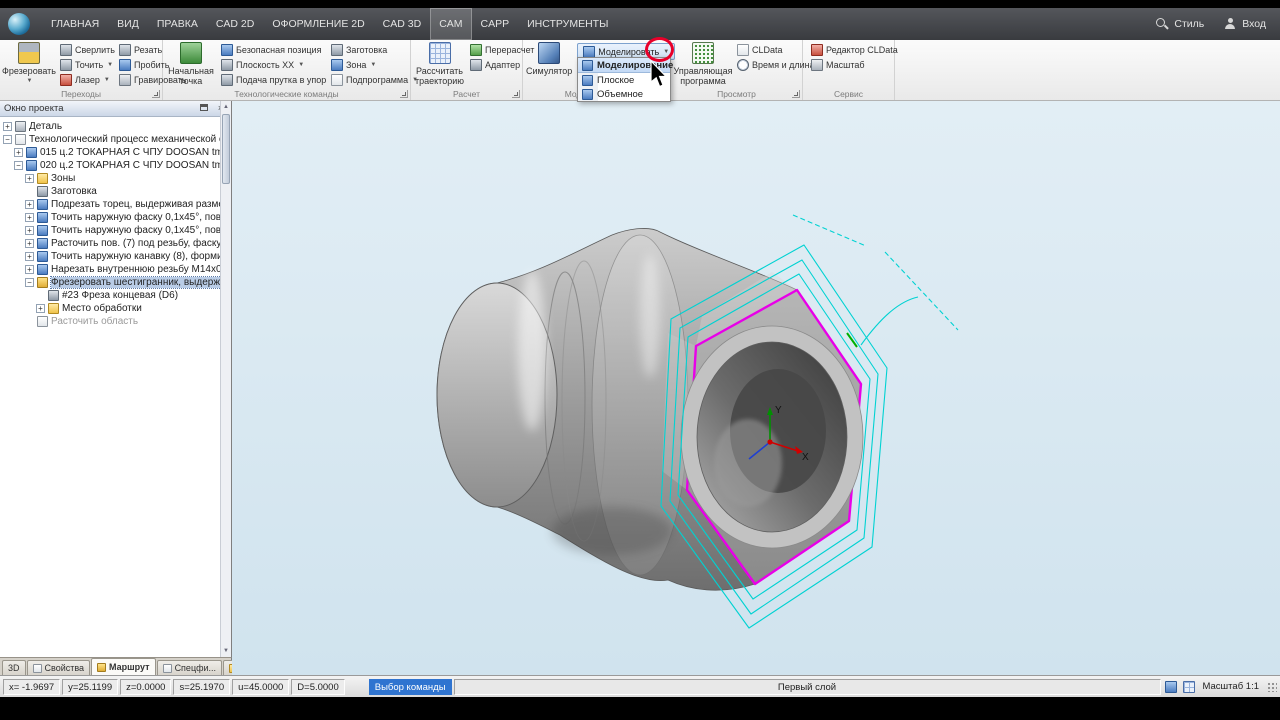 The height and width of the screenshot is (720, 1280). Describe the element at coordinates (318, 24) in the screenshot. I see `menu-tab-4: ОФОРМЛЕНИЕ 2D` at that location.